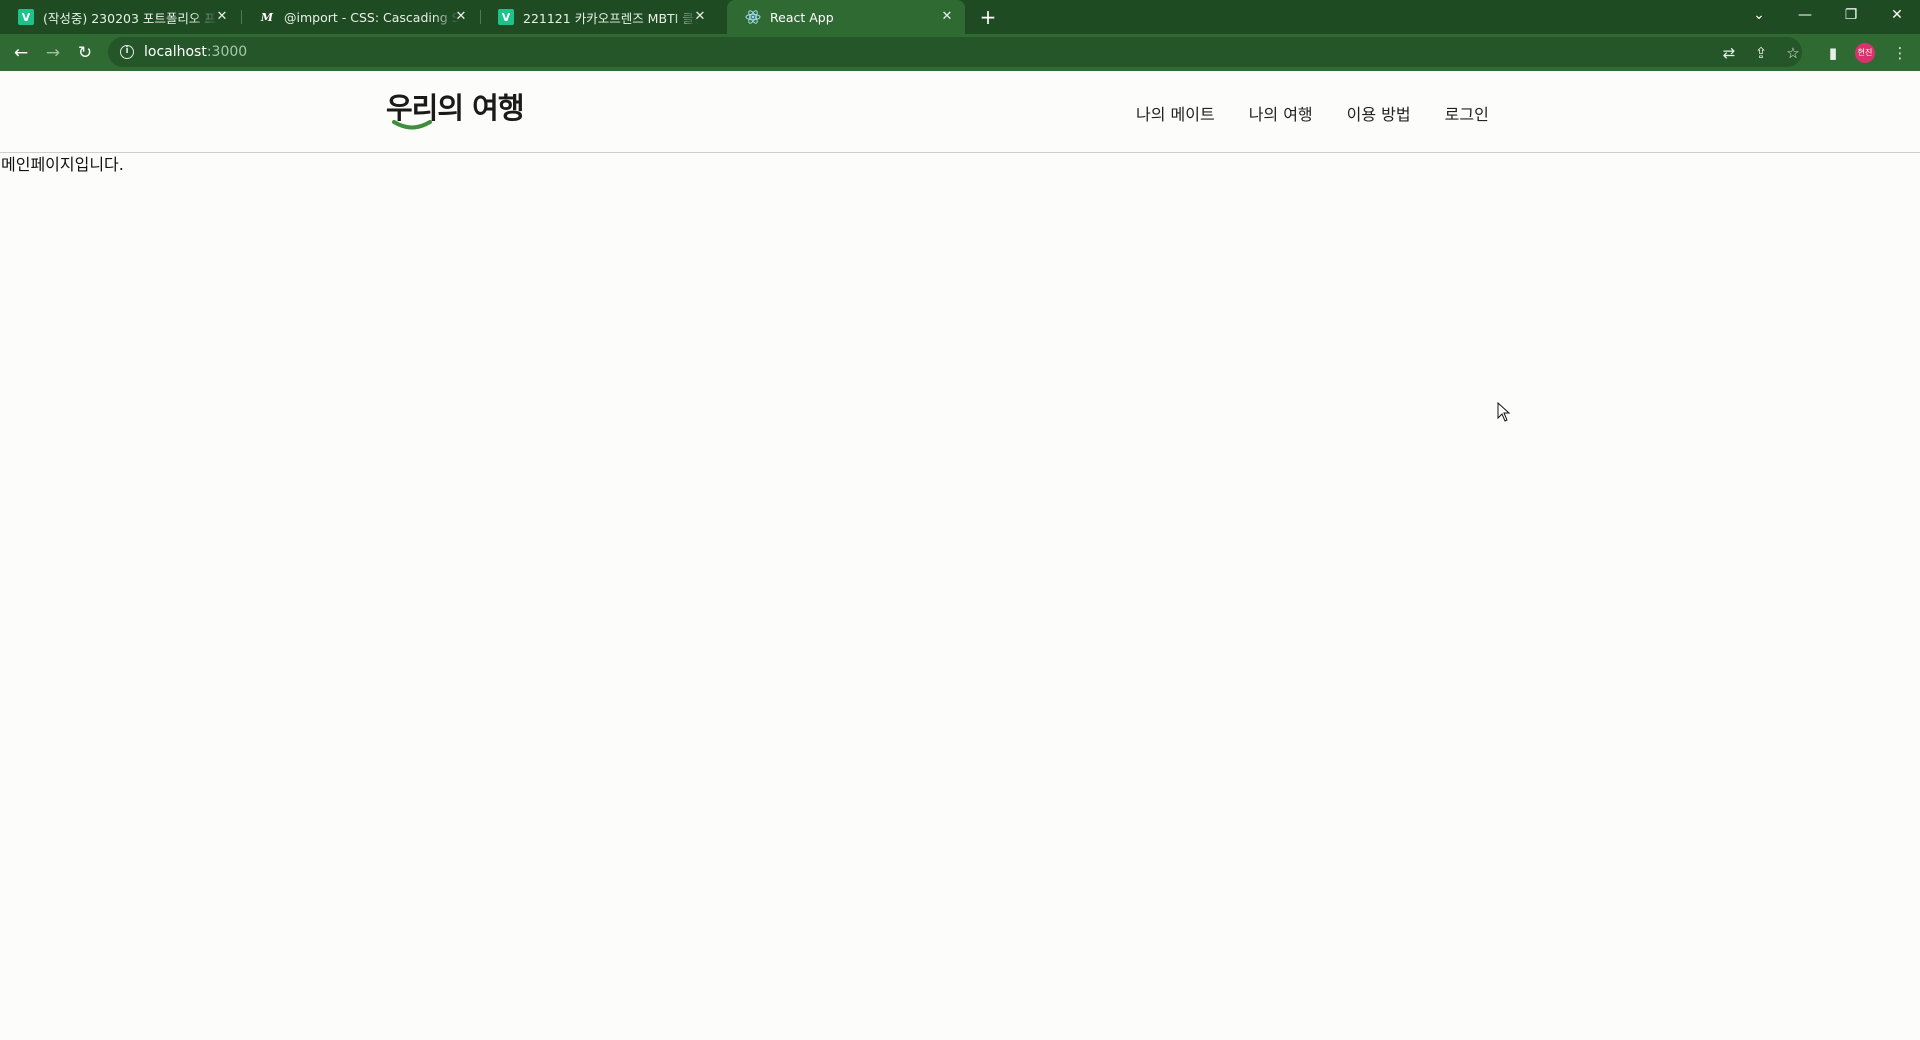  What do you see at coordinates (988, 17) in the screenshot?
I see `new-tab-button: +` at bounding box center [988, 17].